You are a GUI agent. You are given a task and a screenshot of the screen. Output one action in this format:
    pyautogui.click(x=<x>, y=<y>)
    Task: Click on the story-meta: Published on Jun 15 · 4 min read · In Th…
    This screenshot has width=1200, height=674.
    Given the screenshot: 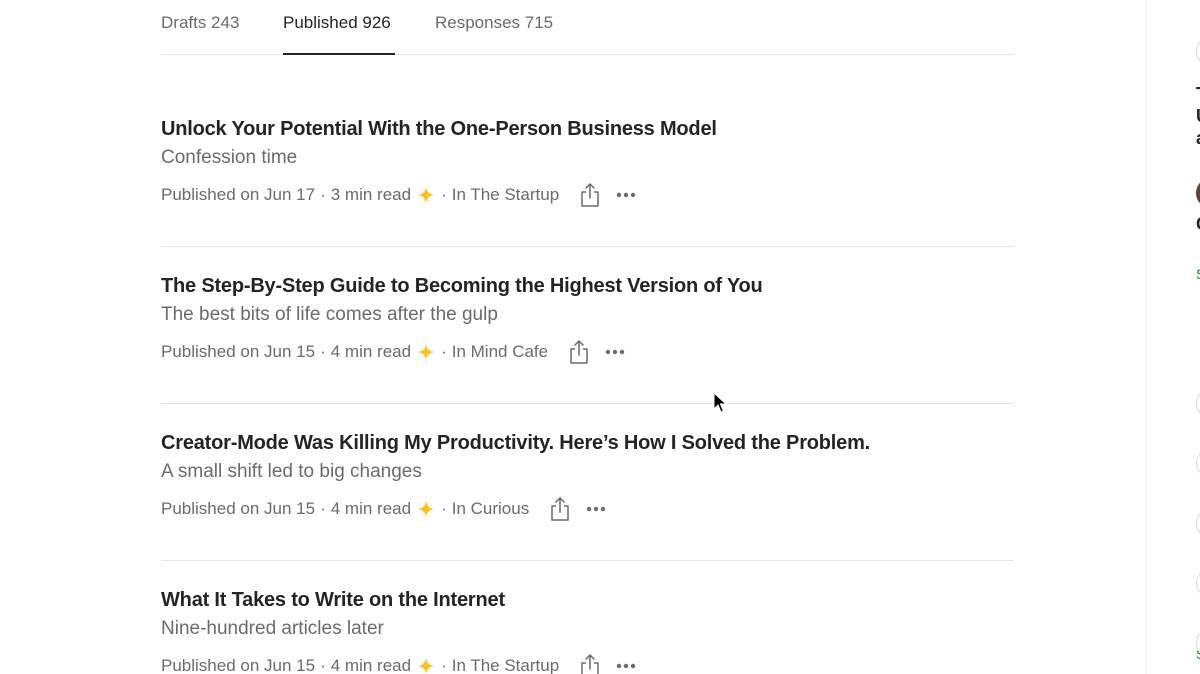 What is the action you would take?
    pyautogui.click(x=399, y=663)
    